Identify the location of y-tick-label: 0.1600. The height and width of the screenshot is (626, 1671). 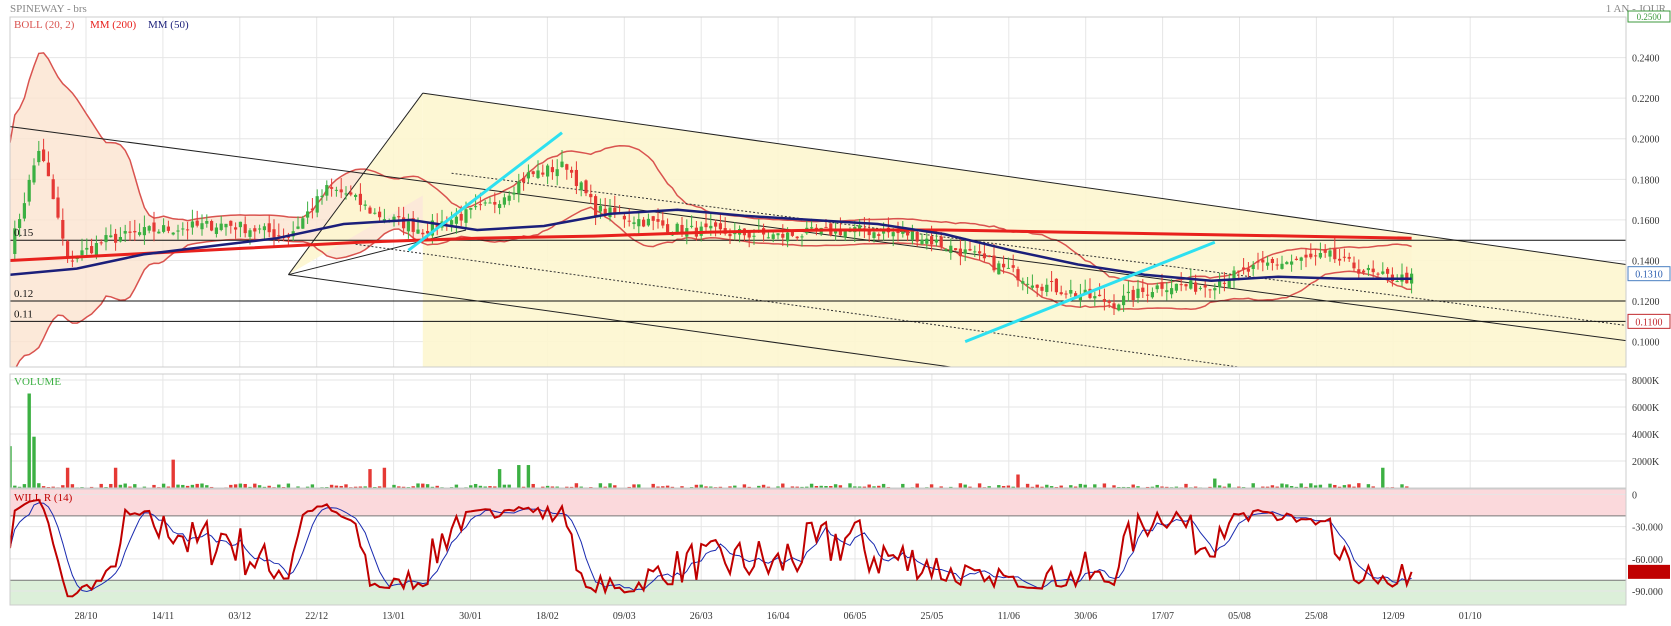
(1646, 221).